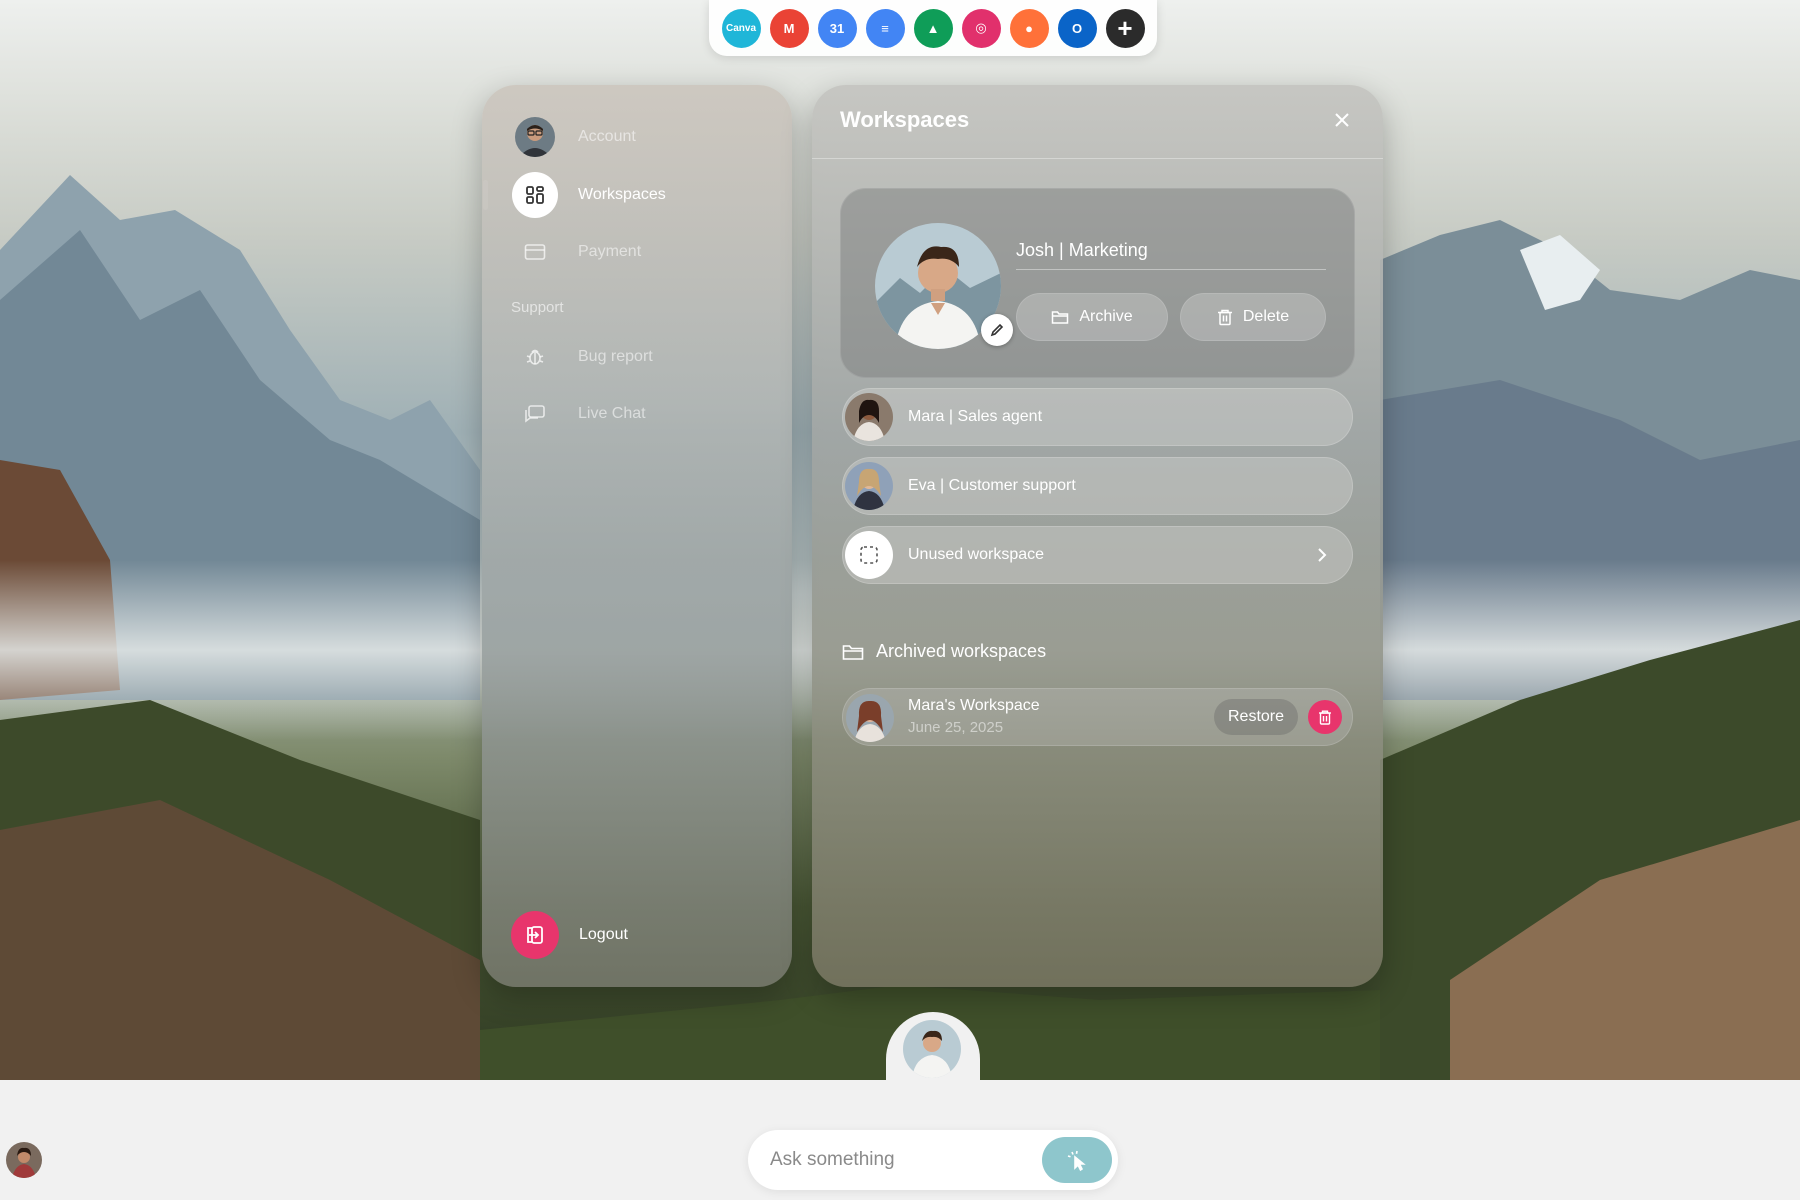 The image size is (1800, 1200). Describe the element at coordinates (1256, 717) in the screenshot. I see `restore-button: Restore` at that location.